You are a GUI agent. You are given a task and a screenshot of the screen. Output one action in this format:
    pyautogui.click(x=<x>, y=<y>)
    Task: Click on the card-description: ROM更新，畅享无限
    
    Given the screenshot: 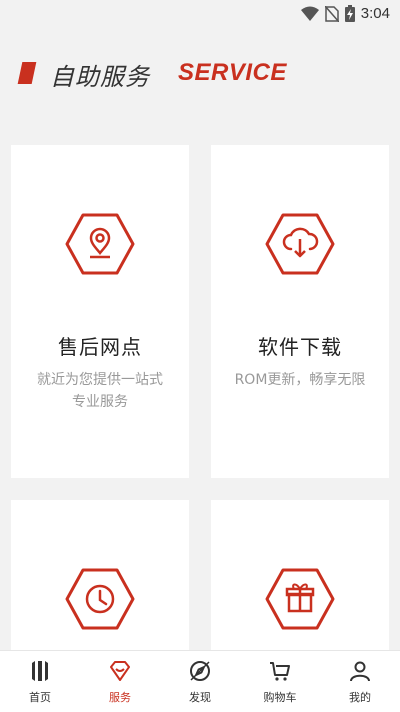 What is the action you would take?
    pyautogui.click(x=300, y=380)
    